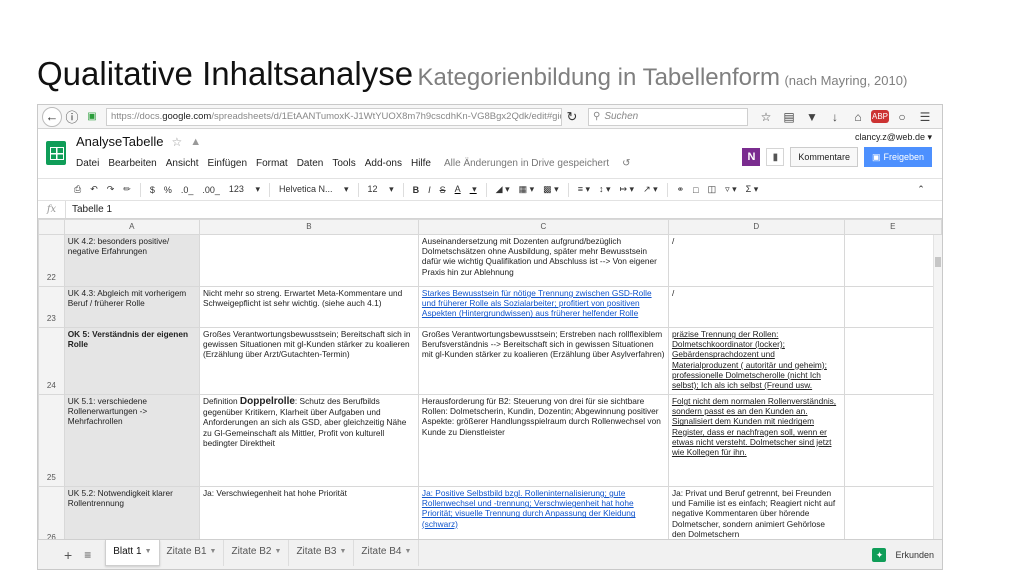 The width and height of the screenshot is (1024, 576). What do you see at coordinates (132, 361) in the screenshot?
I see `cell-a24: OK 5: Verständnis der eigenen Rolle` at bounding box center [132, 361].